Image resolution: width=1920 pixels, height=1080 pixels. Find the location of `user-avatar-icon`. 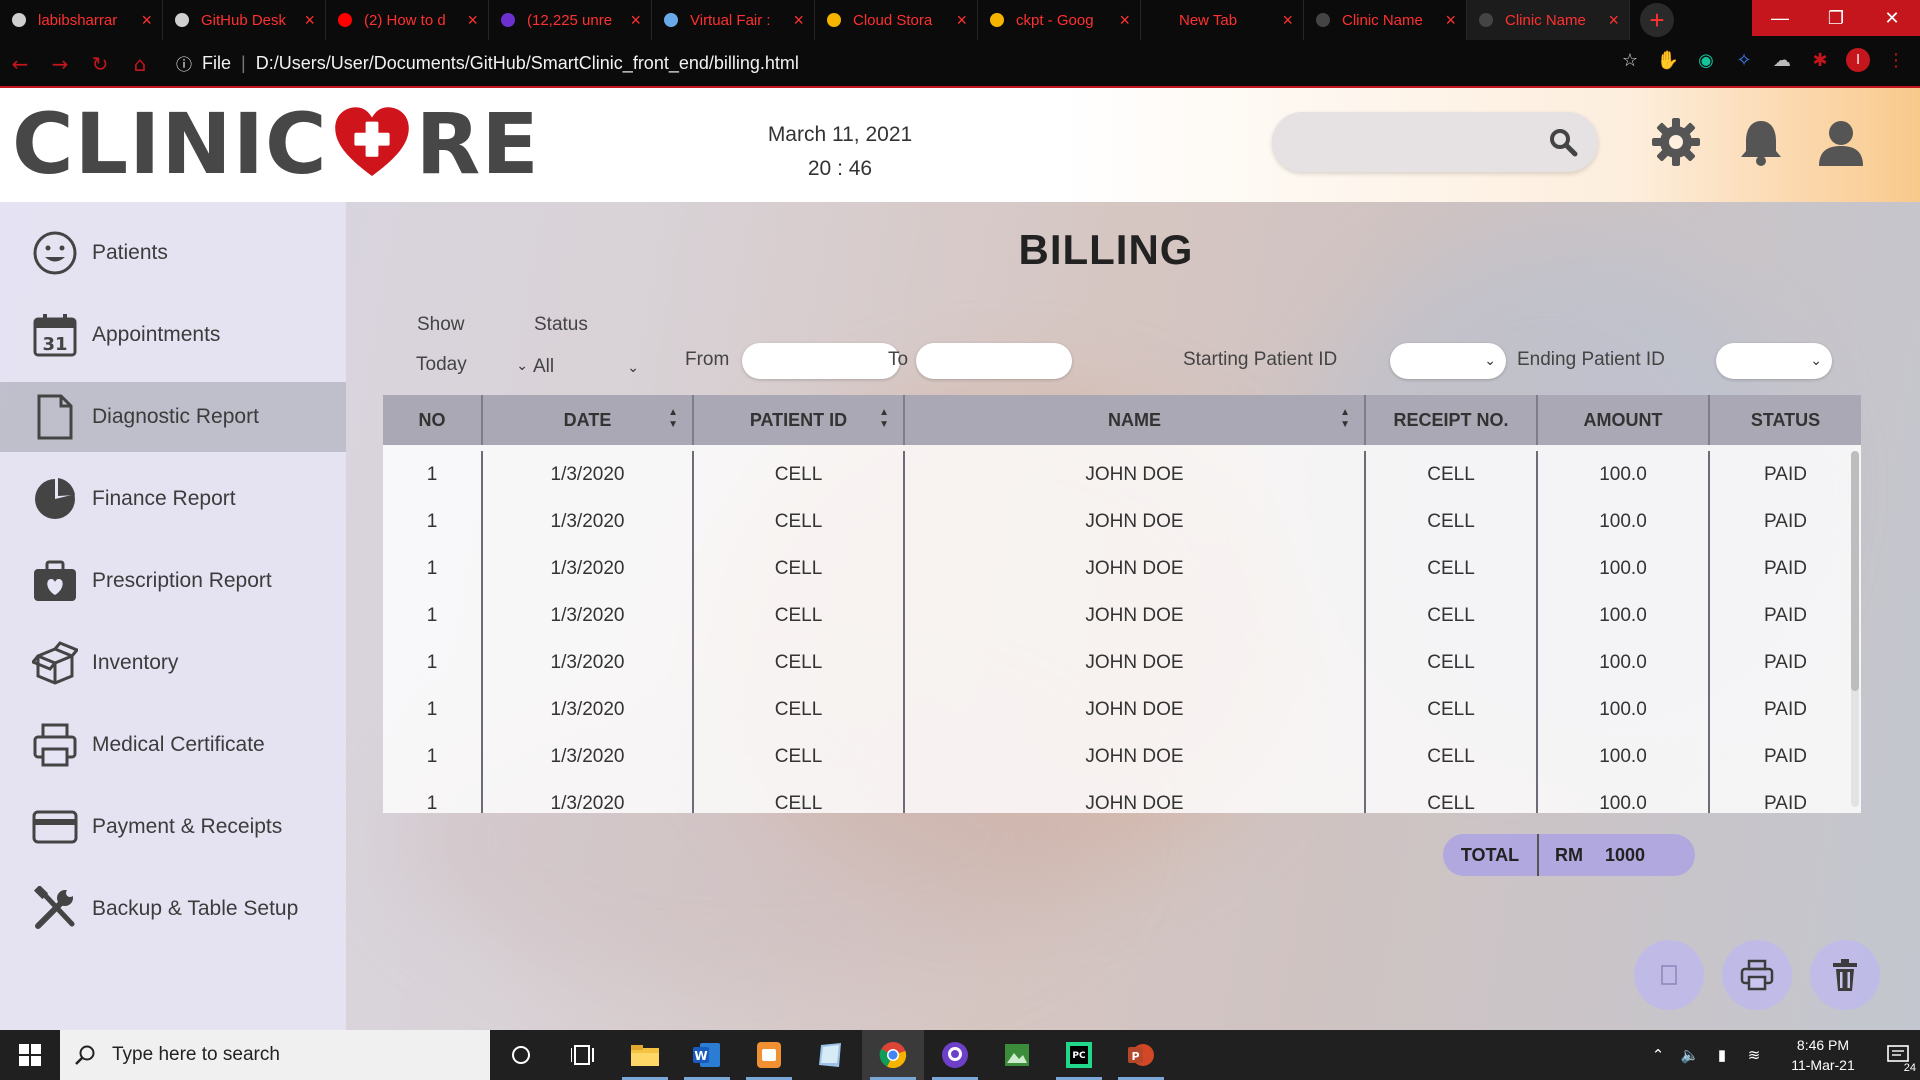

user-avatar-icon is located at coordinates (1841, 142).